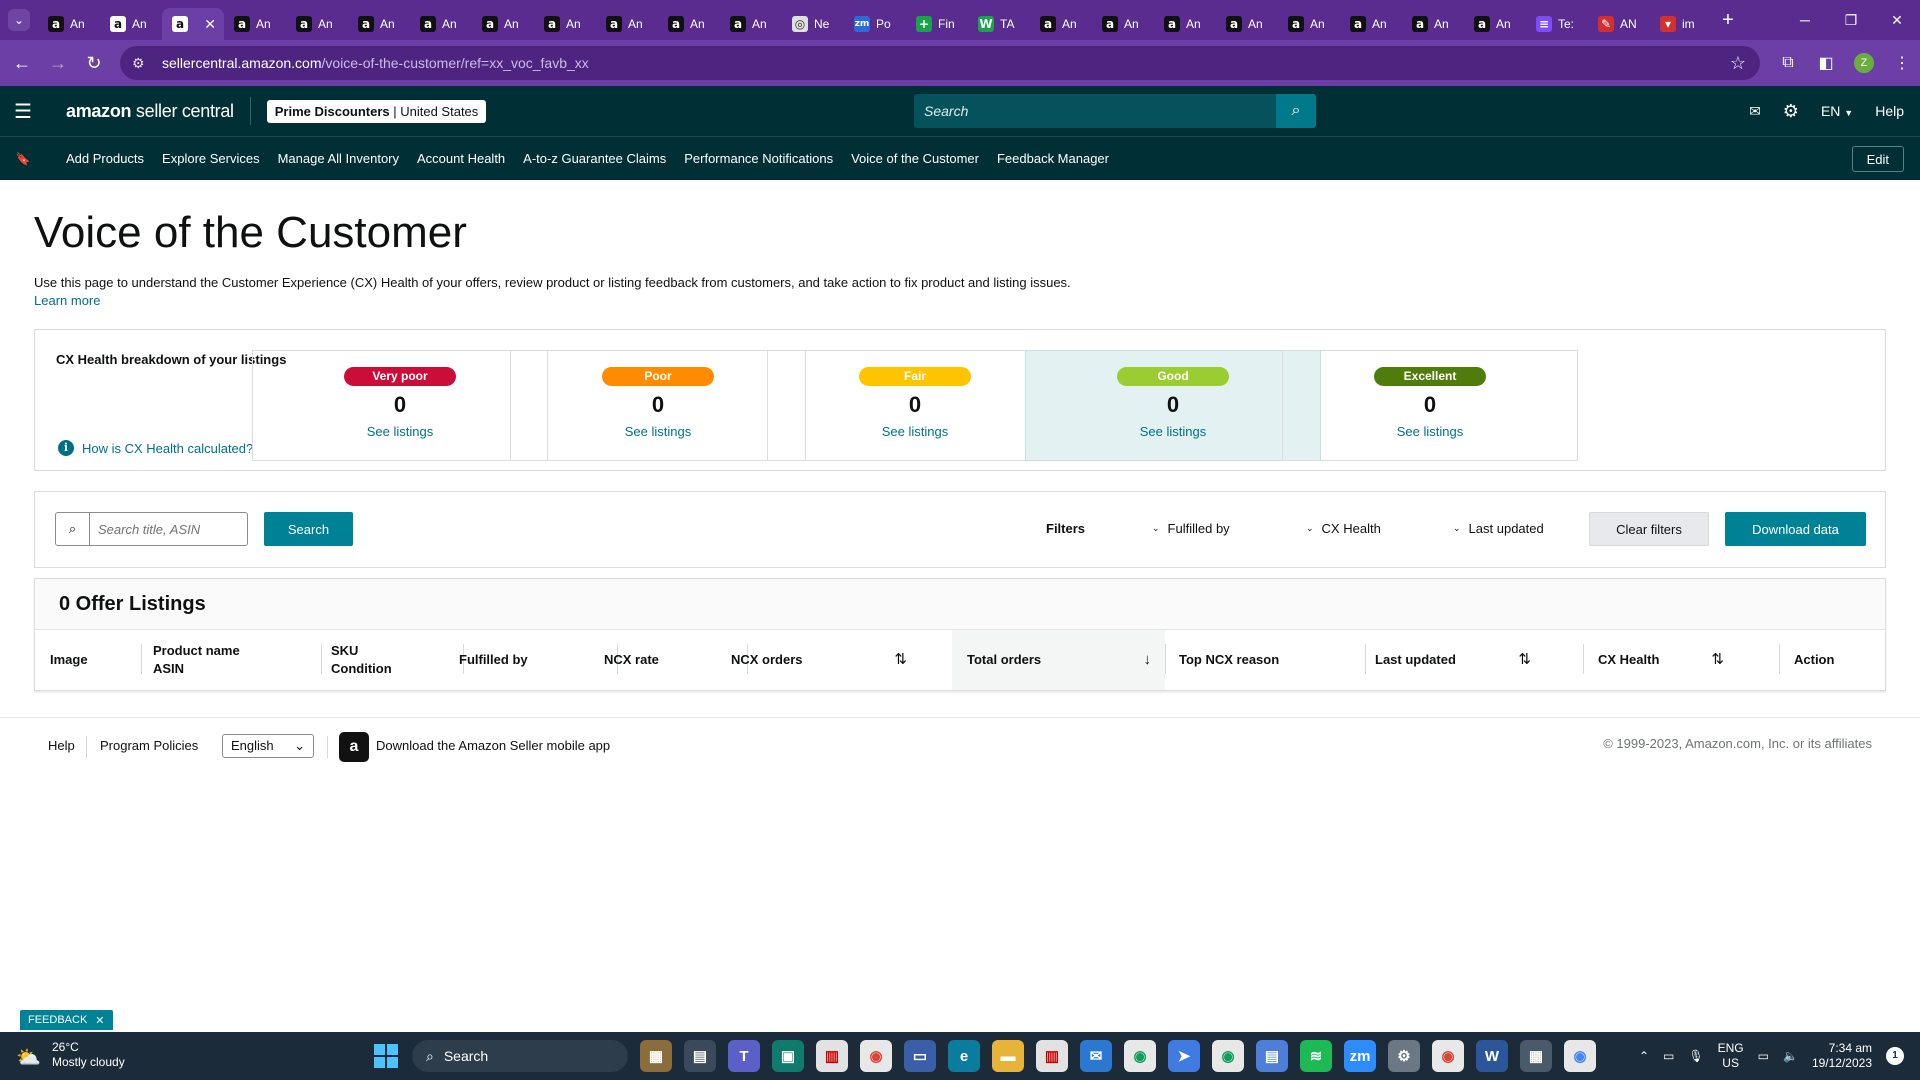 Image resolution: width=1920 pixels, height=1080 pixels. Describe the element at coordinates (308, 529) in the screenshot. I see `search-button: Search` at that location.